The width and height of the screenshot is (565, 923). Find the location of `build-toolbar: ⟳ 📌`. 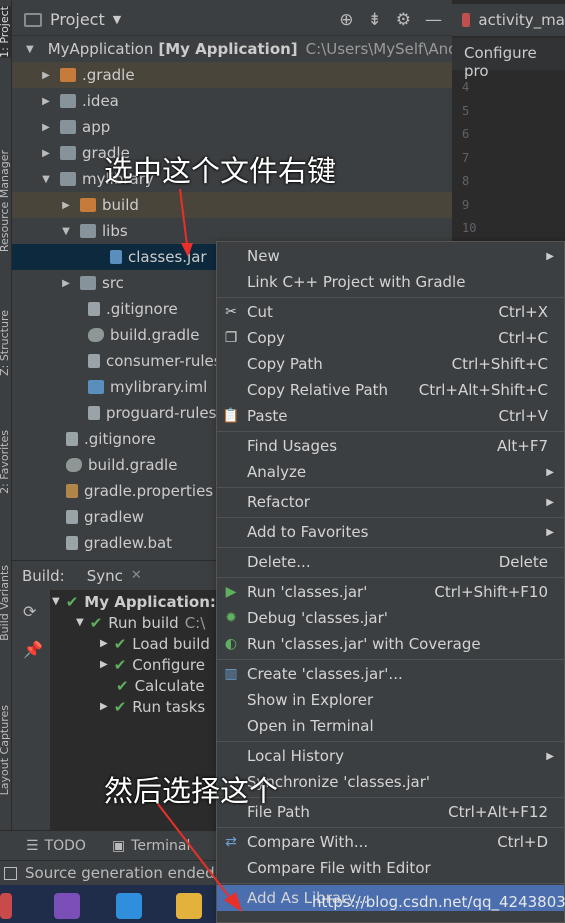

build-toolbar: ⟳ 📌 is located at coordinates (31, 710).